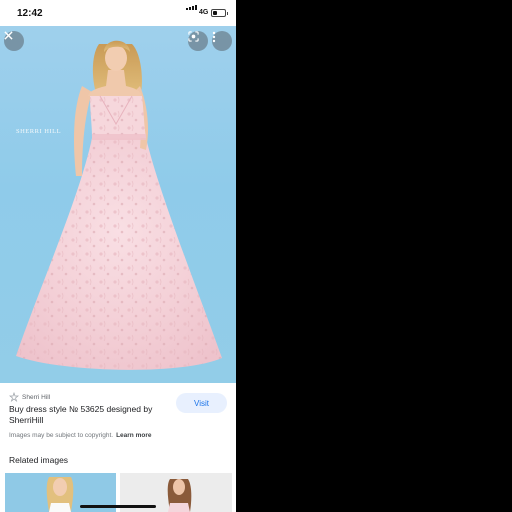 This screenshot has width=512, height=512. What do you see at coordinates (222, 41) in the screenshot?
I see `more-options-button` at bounding box center [222, 41].